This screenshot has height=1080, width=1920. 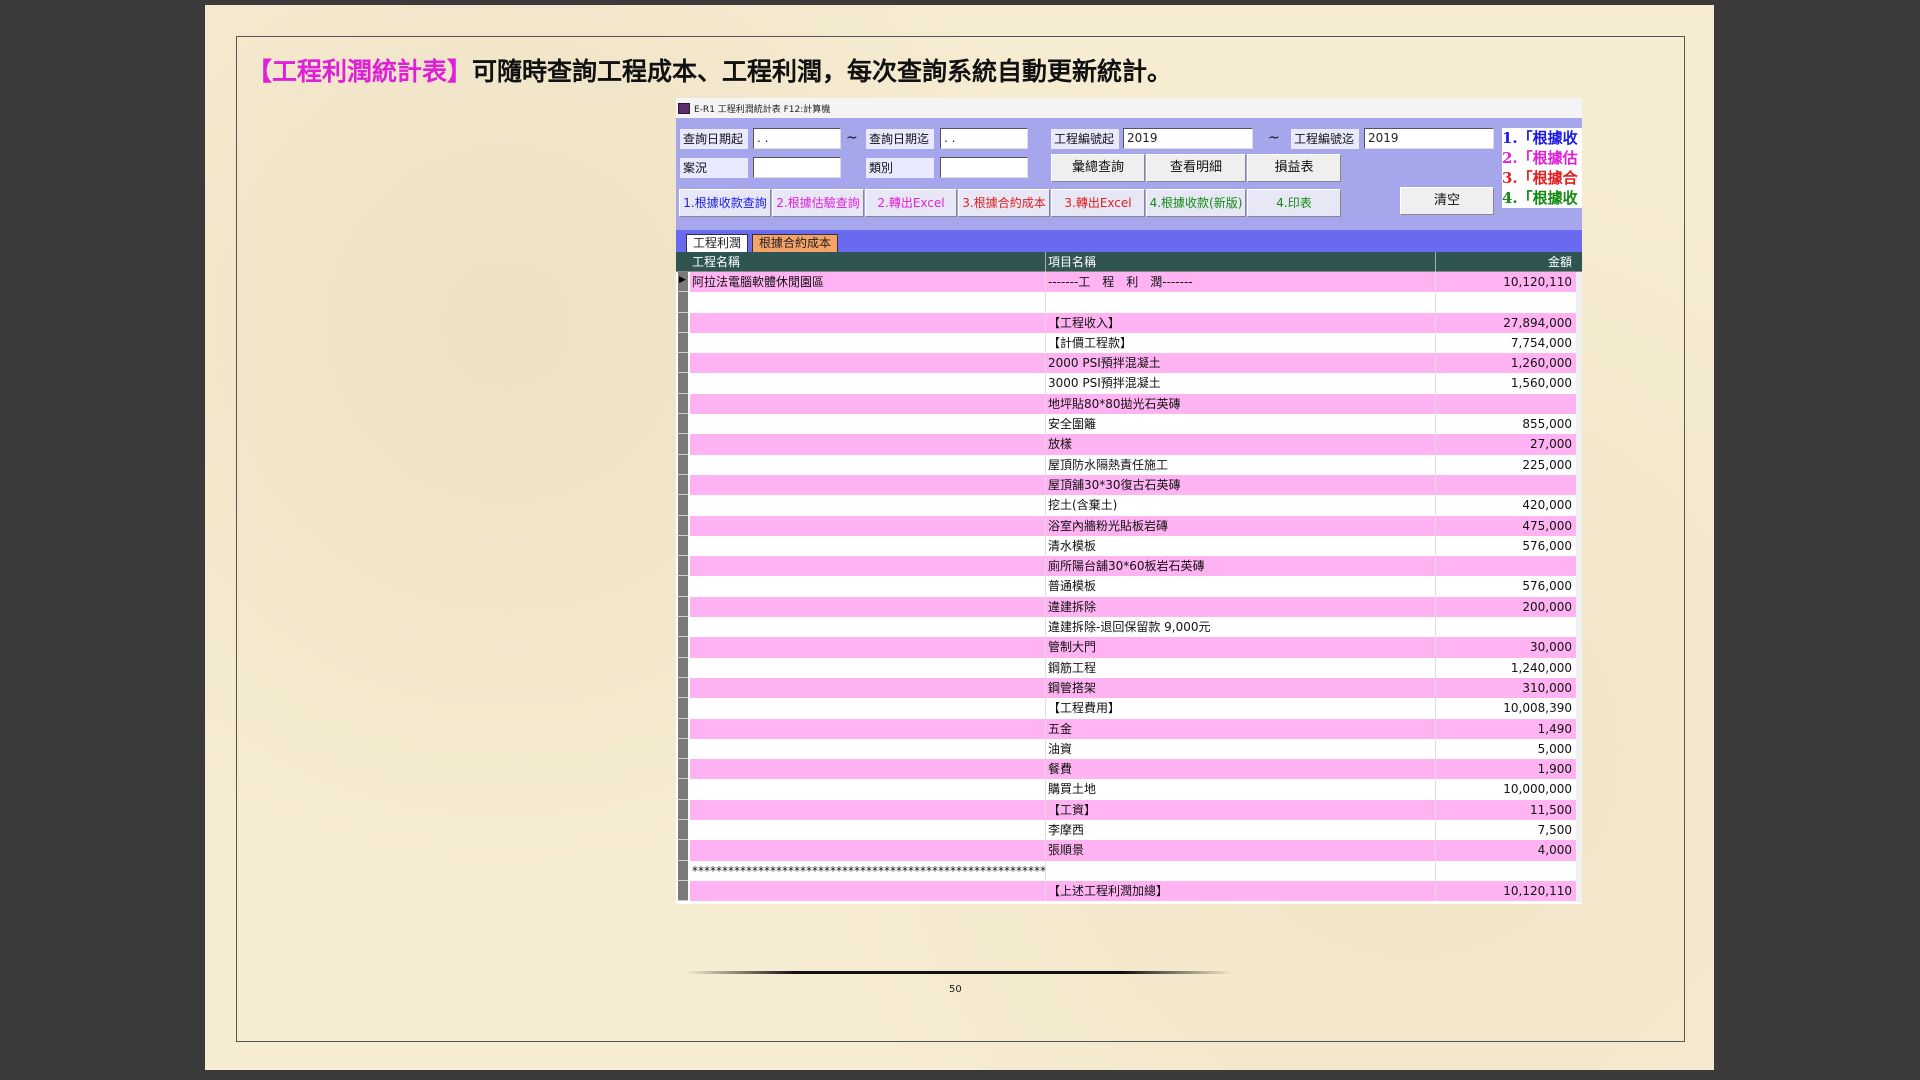 What do you see at coordinates (1506, 607) in the screenshot?
I see `cell-amount: 200,000` at bounding box center [1506, 607].